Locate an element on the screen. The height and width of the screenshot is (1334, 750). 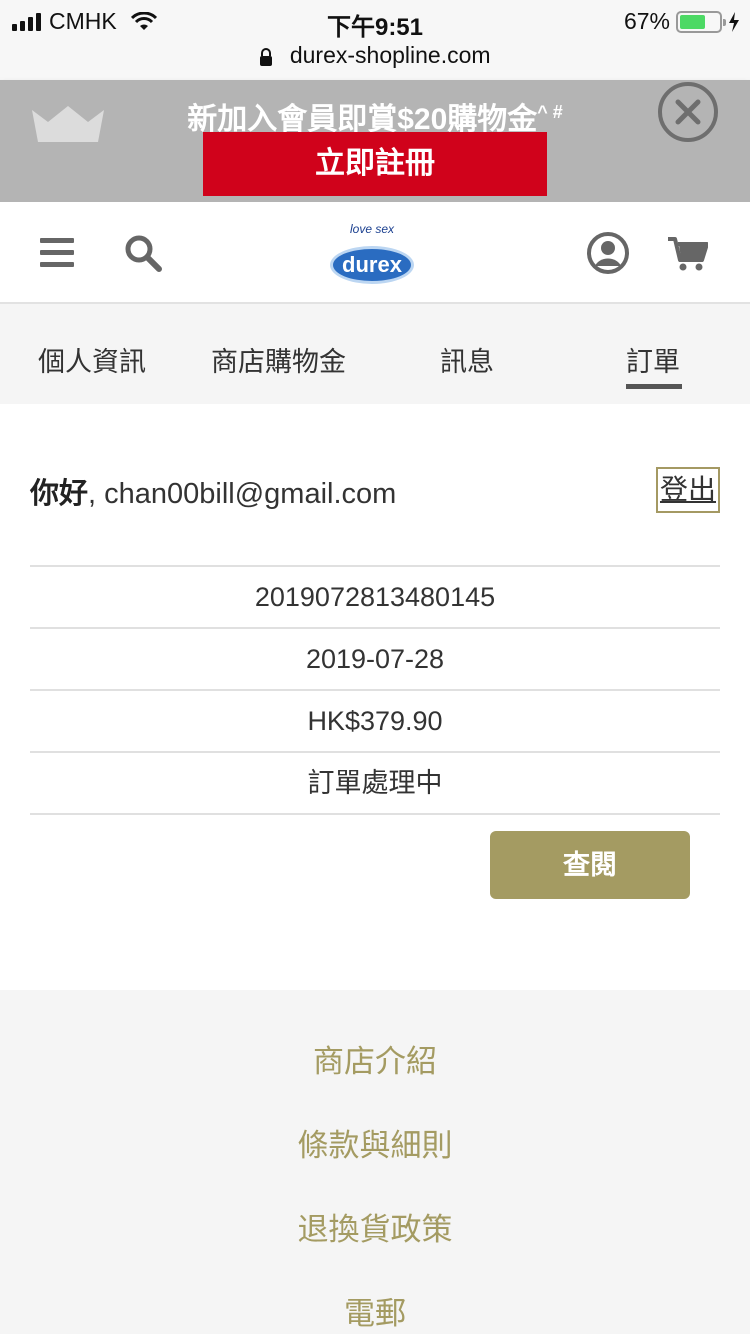
order-date: 2019-07-28 is located at coordinates (375, 660).